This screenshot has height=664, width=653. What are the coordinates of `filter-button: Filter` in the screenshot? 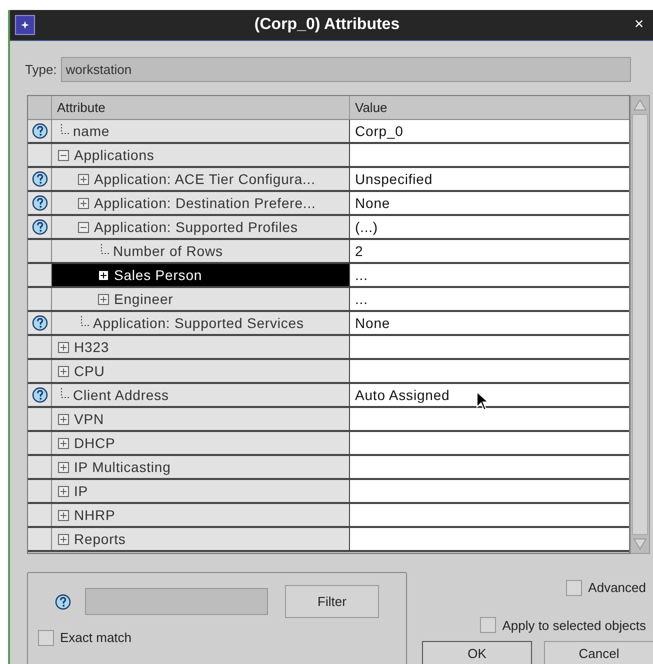 It's located at (332, 601).